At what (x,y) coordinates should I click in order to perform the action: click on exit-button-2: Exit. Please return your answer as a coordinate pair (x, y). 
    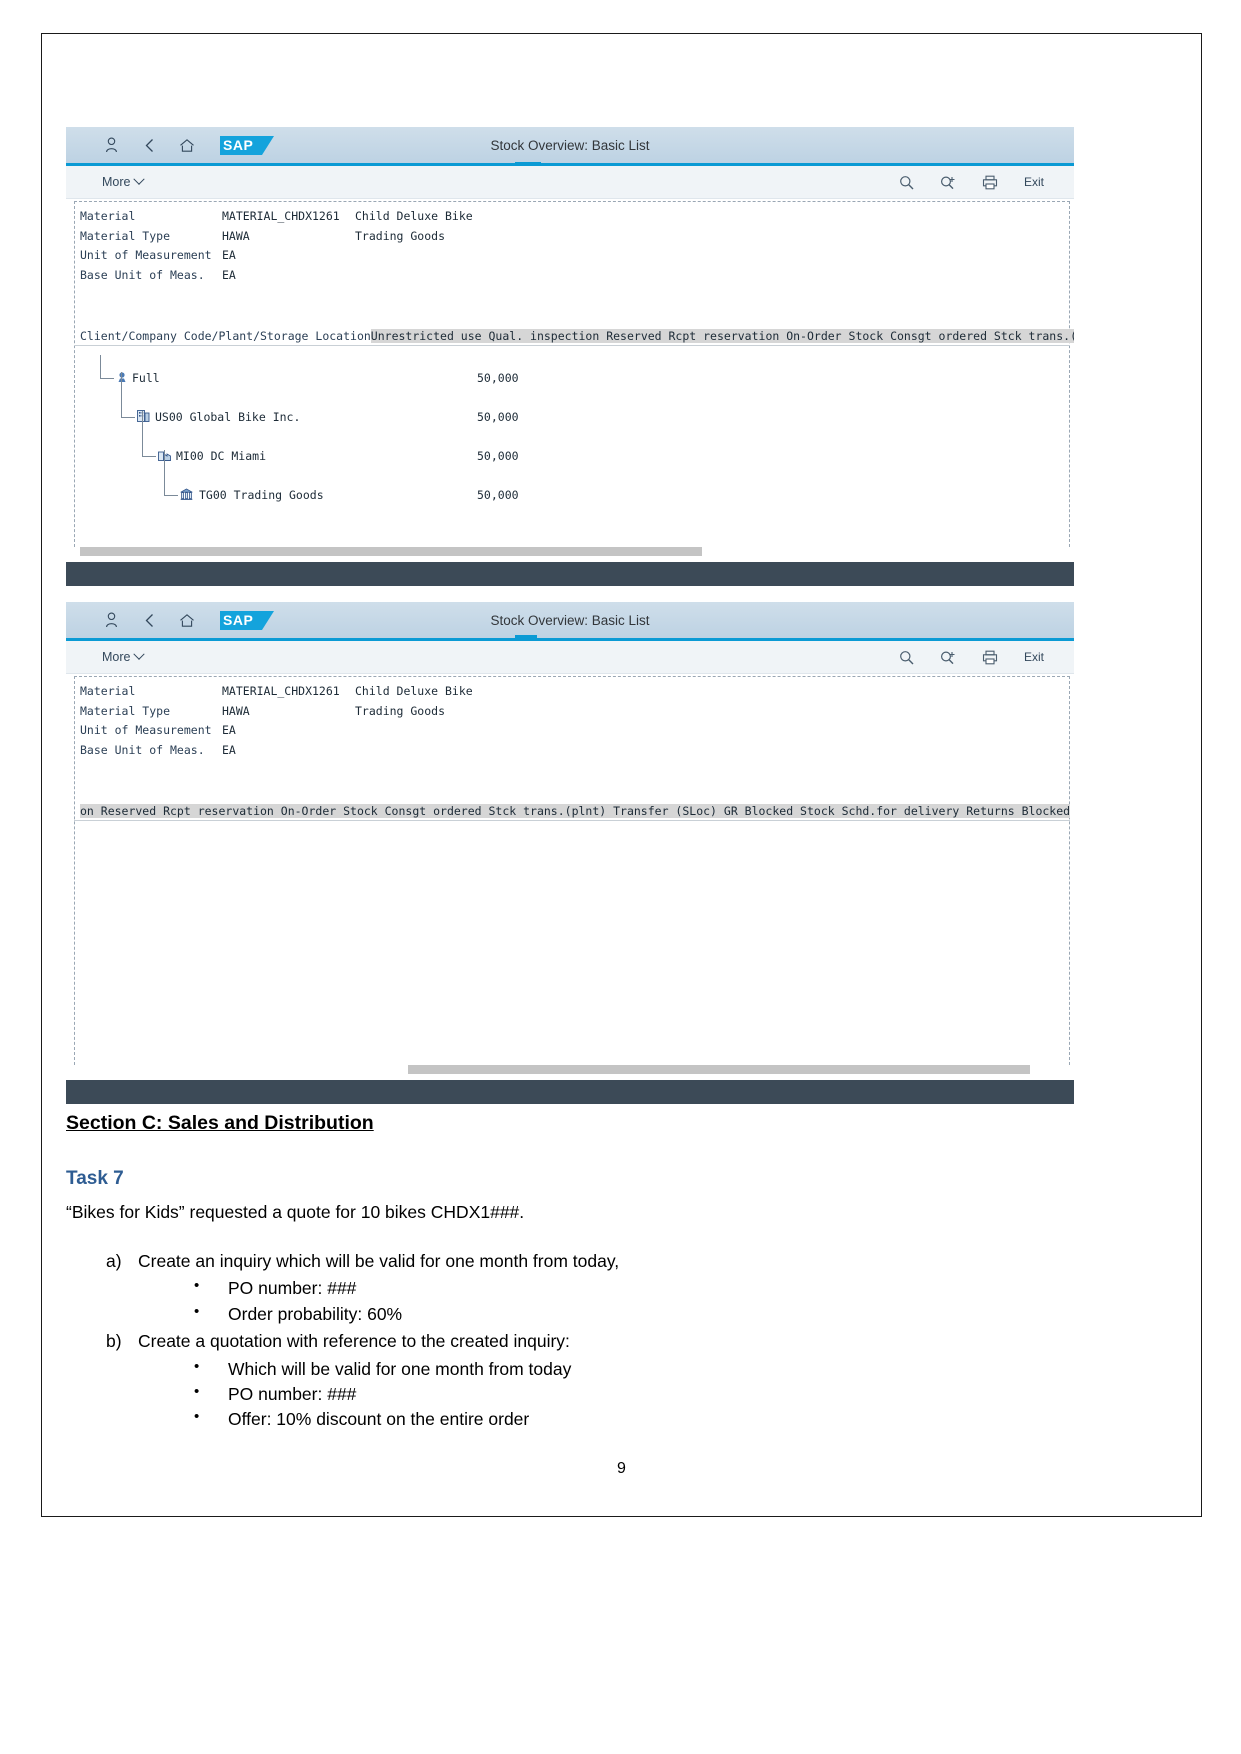
    Looking at the image, I should click on (1034, 657).